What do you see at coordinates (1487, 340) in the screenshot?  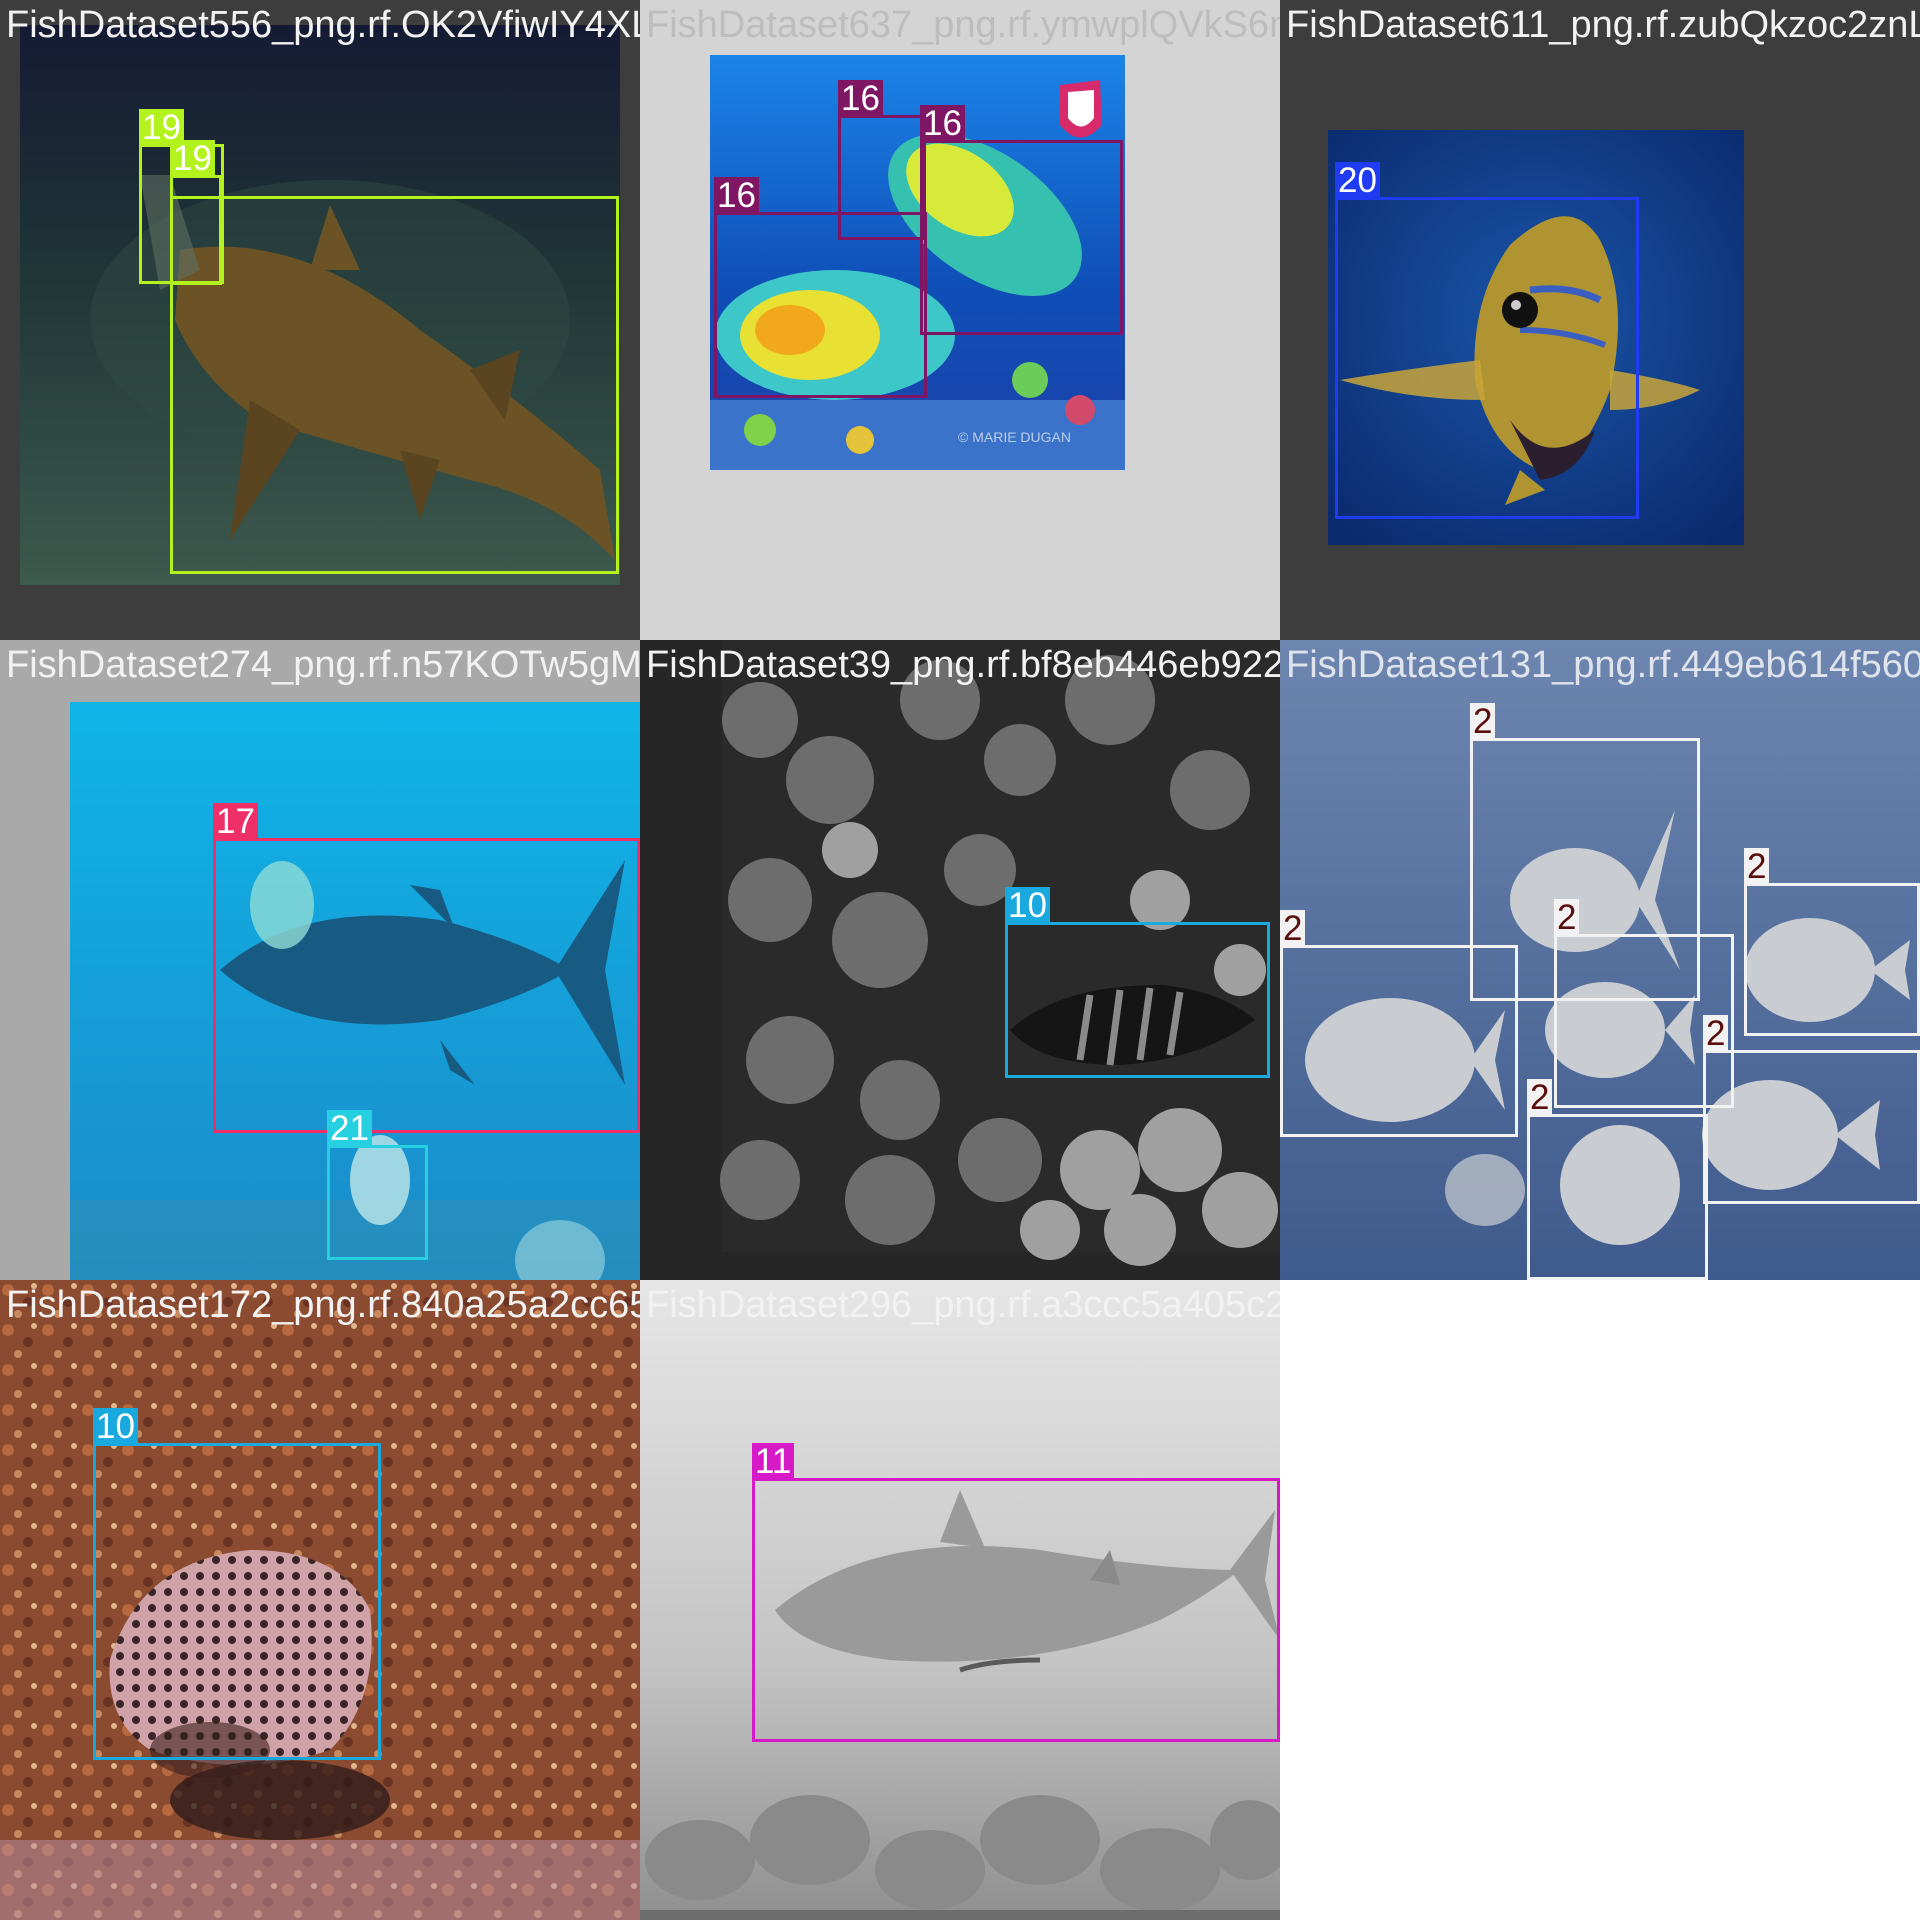 I see `bbox-20: 20` at bounding box center [1487, 340].